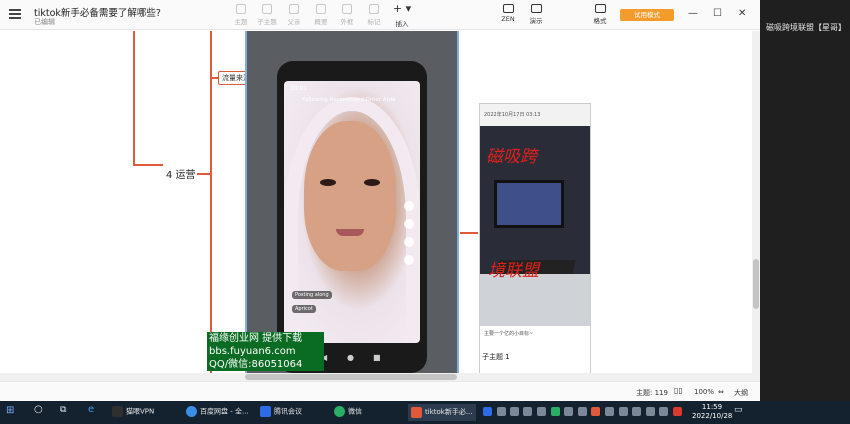 This screenshot has height=424, width=850. What do you see at coordinates (374, 15) in the screenshot?
I see `marker-button: 标记` at bounding box center [374, 15].